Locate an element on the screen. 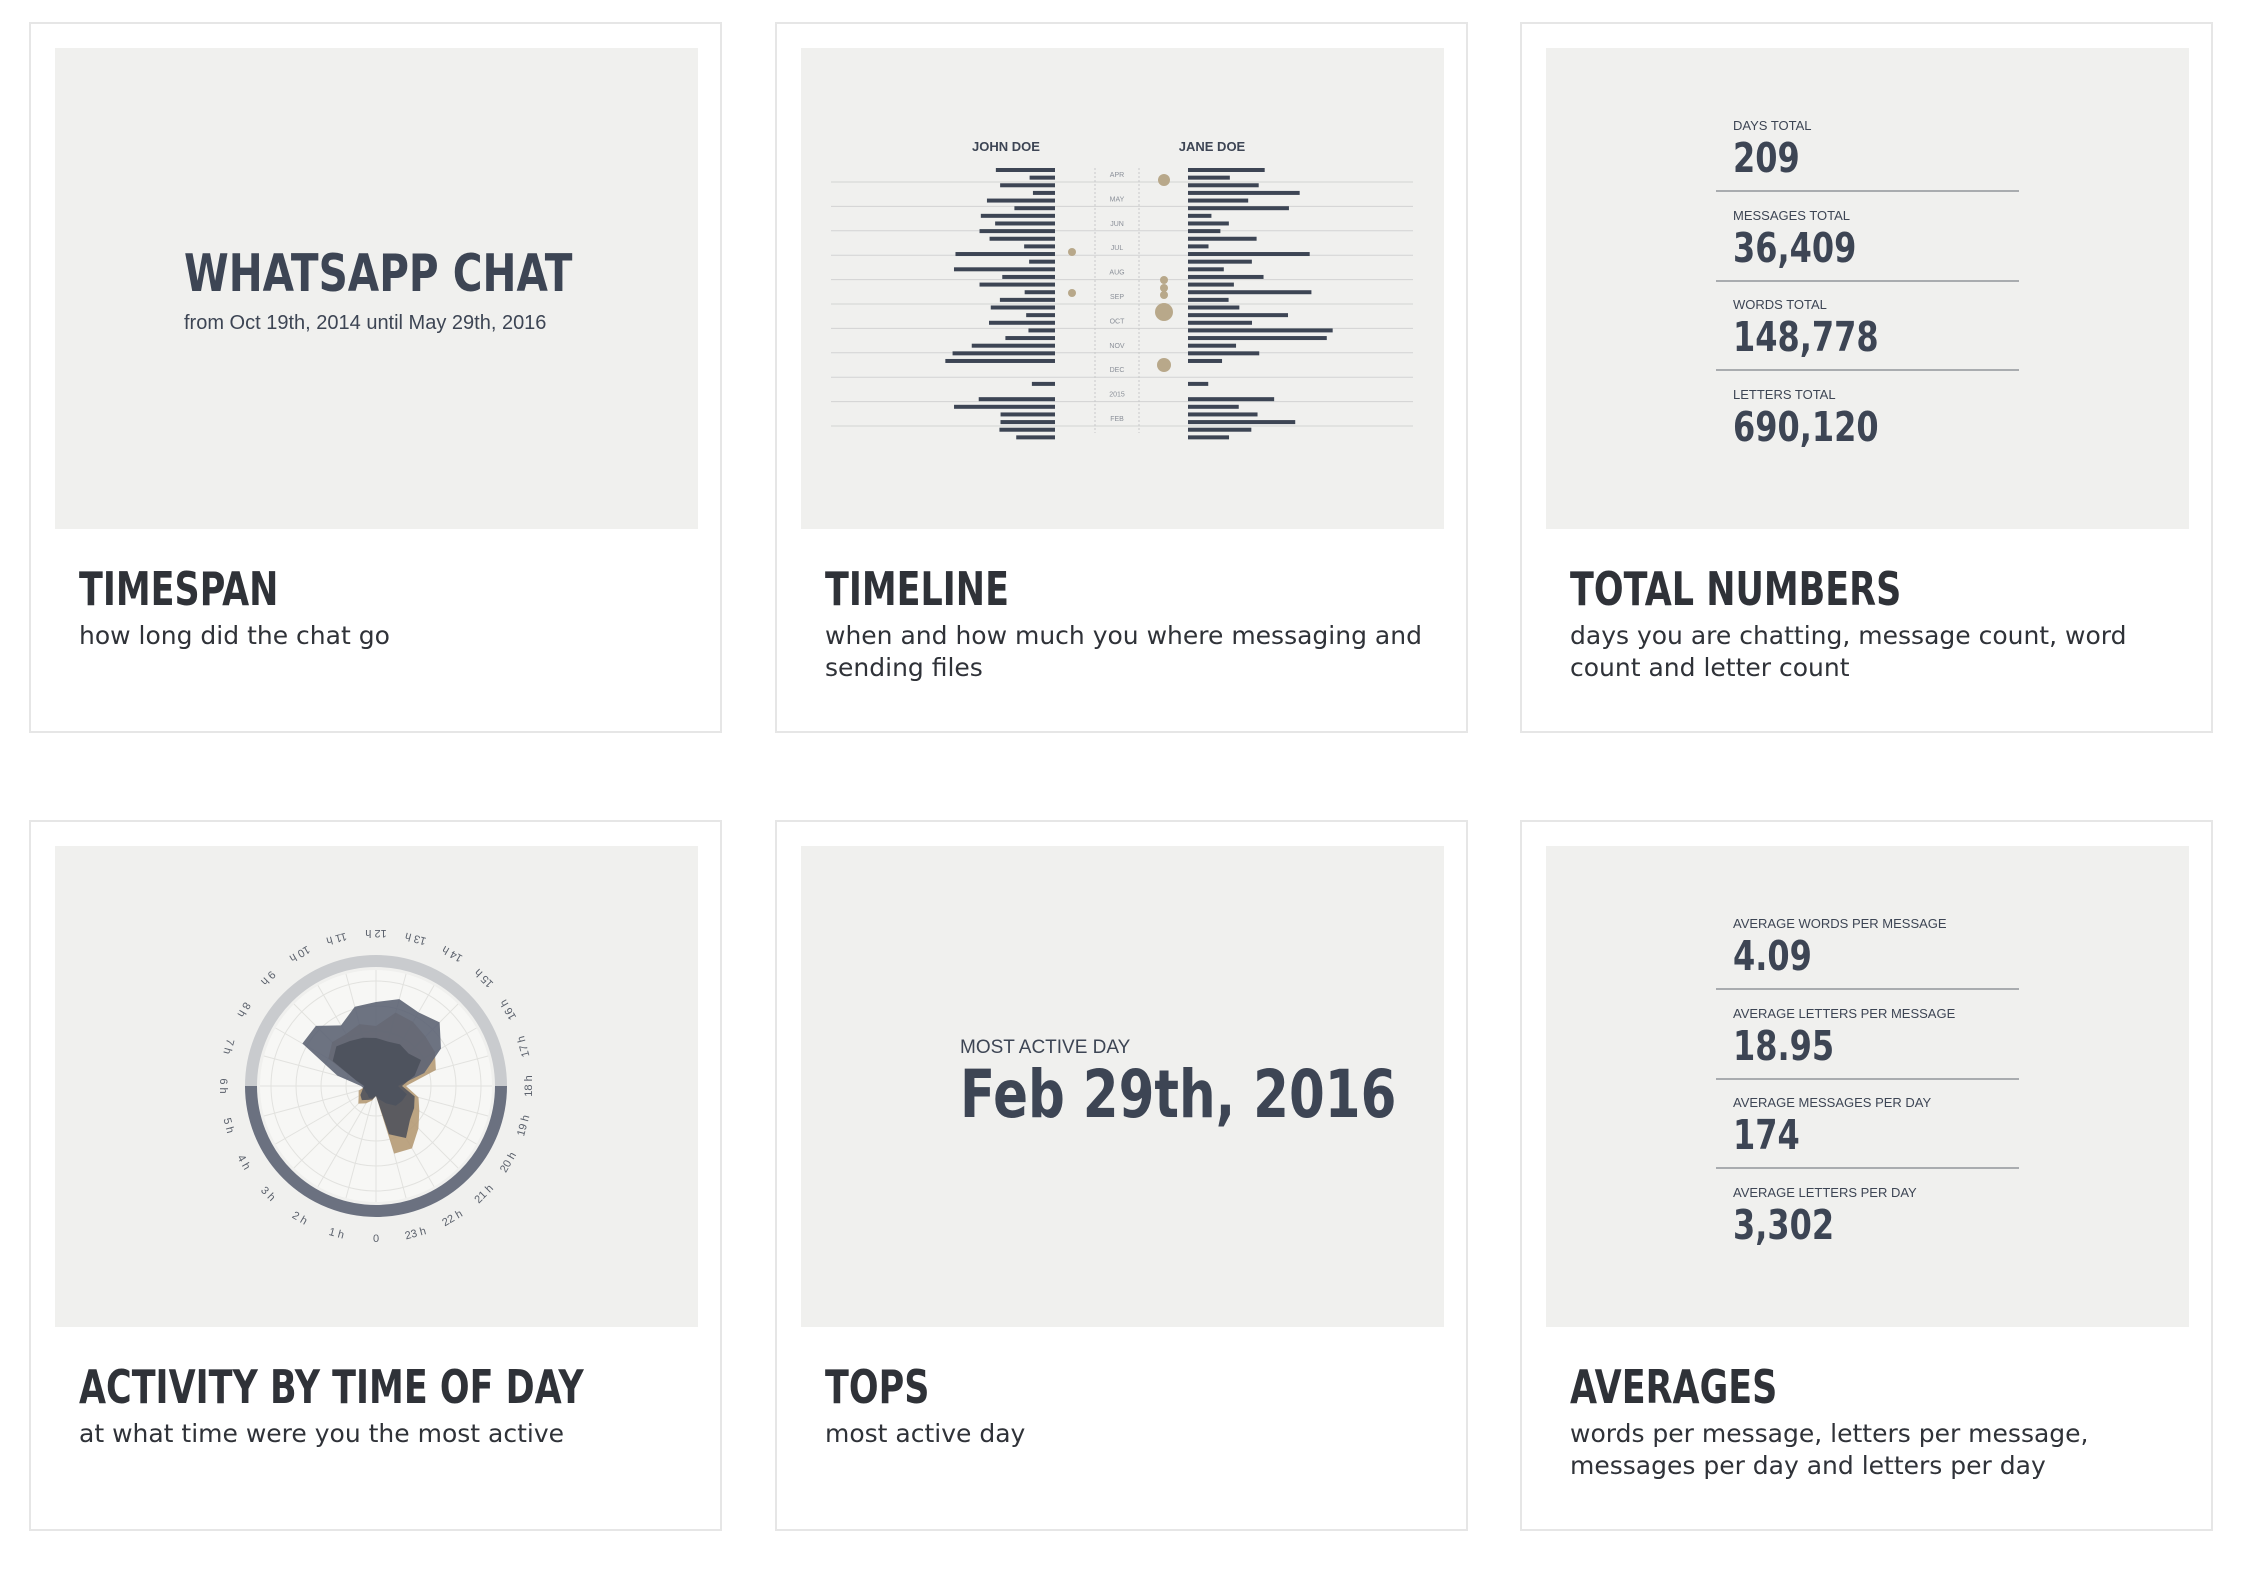 Image resolution: width=2248 pixels, height=1572 pixels. timeline-month-label: APR is located at coordinates (1117, 175).